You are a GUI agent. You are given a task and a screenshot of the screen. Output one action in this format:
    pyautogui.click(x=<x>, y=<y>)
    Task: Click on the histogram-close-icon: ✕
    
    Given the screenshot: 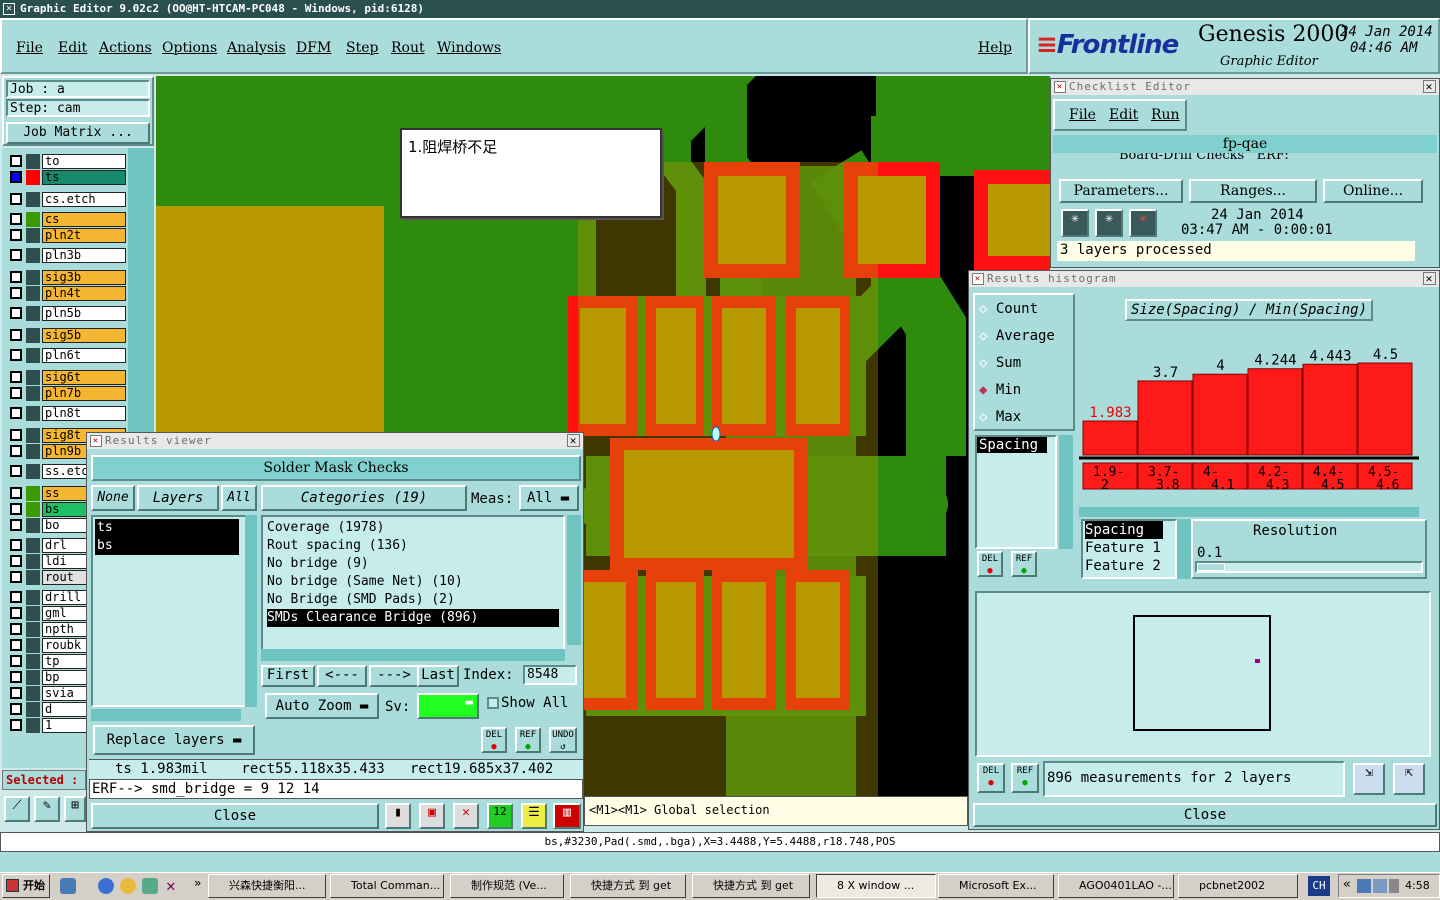 What is the action you would take?
    pyautogui.click(x=1429, y=278)
    